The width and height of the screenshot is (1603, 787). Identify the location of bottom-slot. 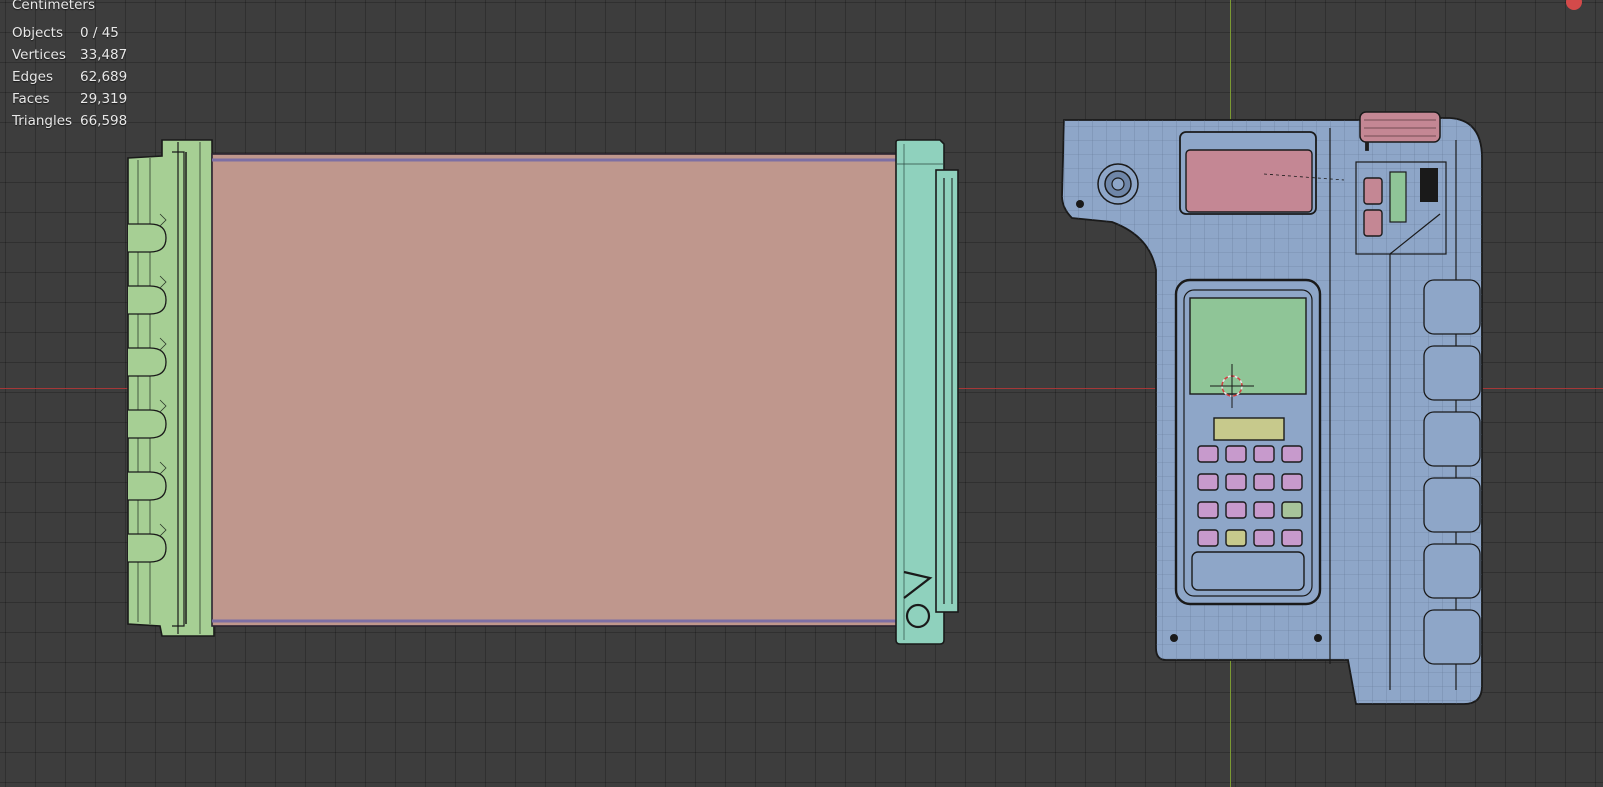
(1248, 571).